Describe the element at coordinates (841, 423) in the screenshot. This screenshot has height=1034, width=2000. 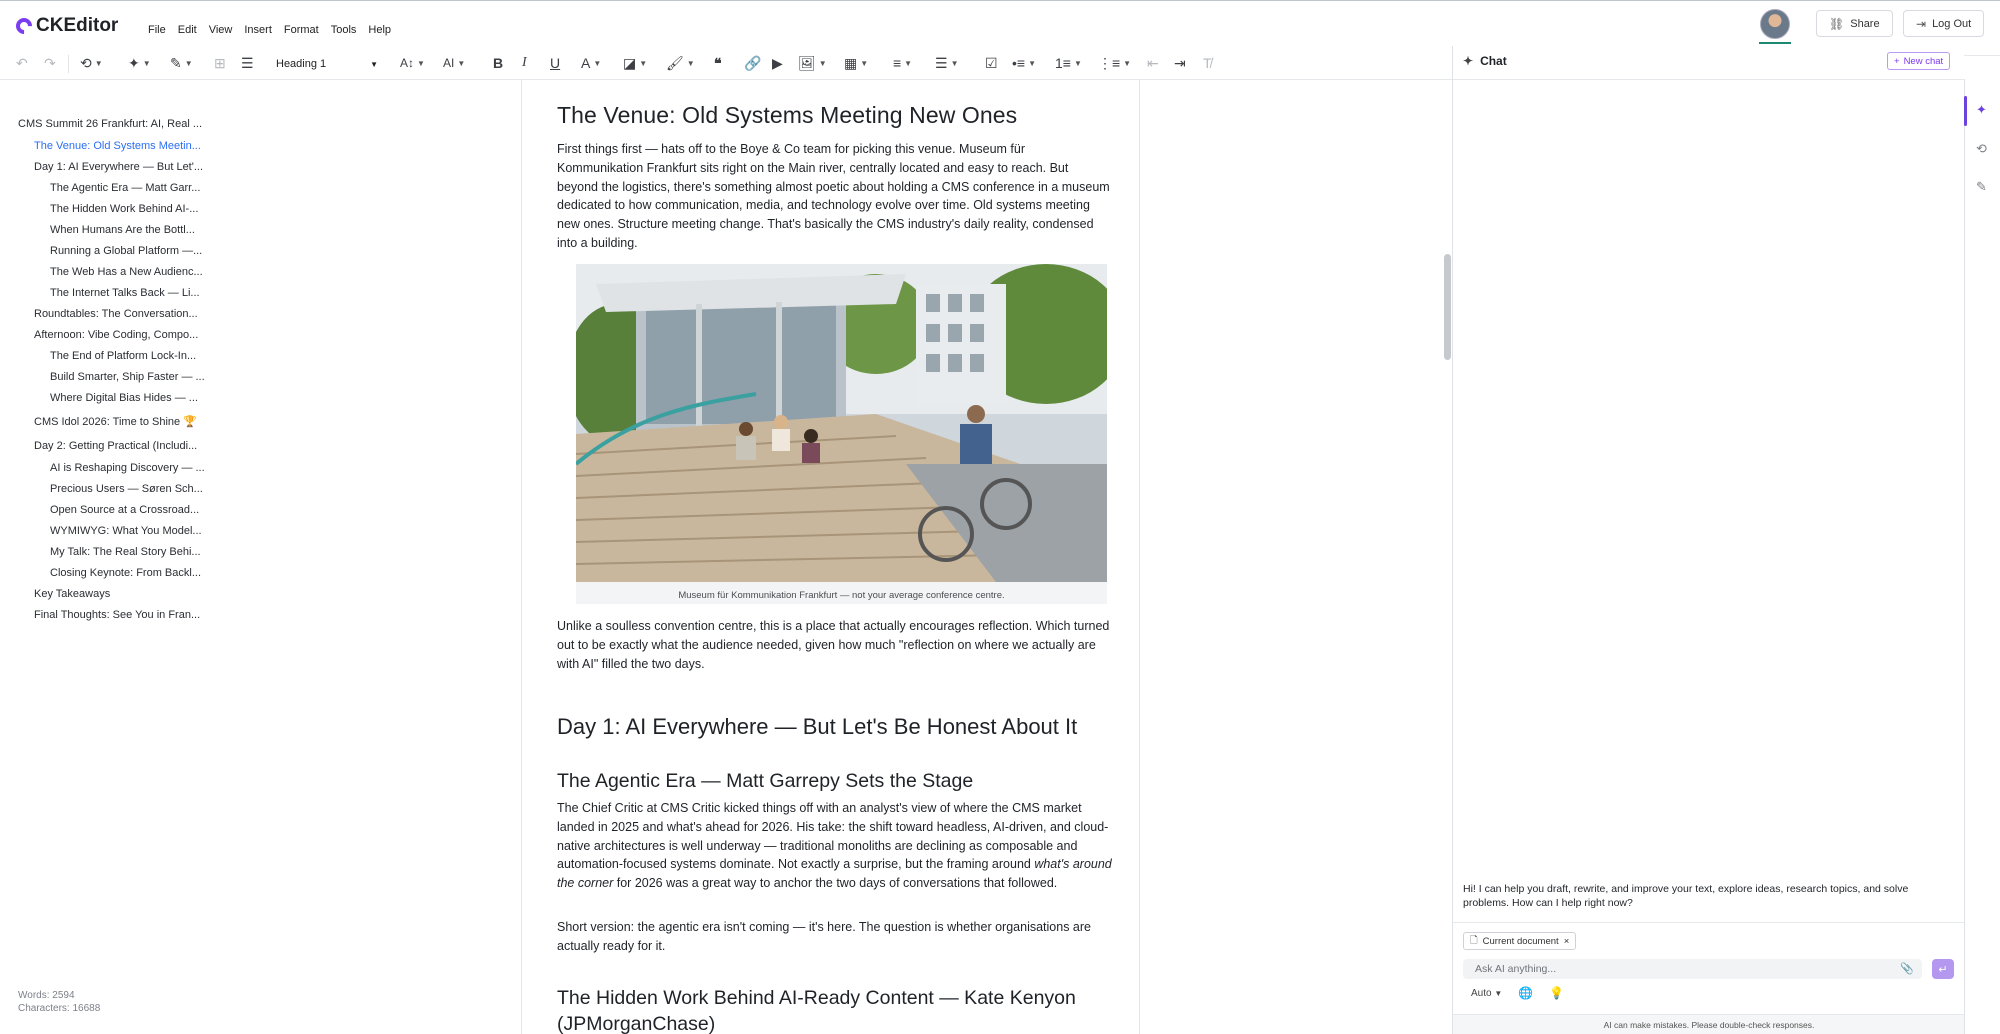
I see `museum-photo` at that location.